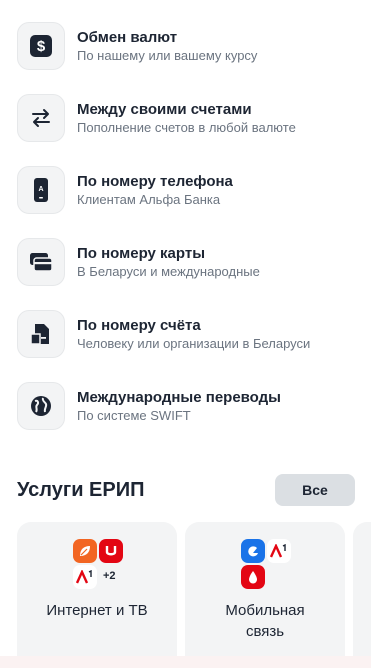 The image size is (371, 668). Describe the element at coordinates (164, 109) in the screenshot. I see `row-title: Между своими счетами` at that location.